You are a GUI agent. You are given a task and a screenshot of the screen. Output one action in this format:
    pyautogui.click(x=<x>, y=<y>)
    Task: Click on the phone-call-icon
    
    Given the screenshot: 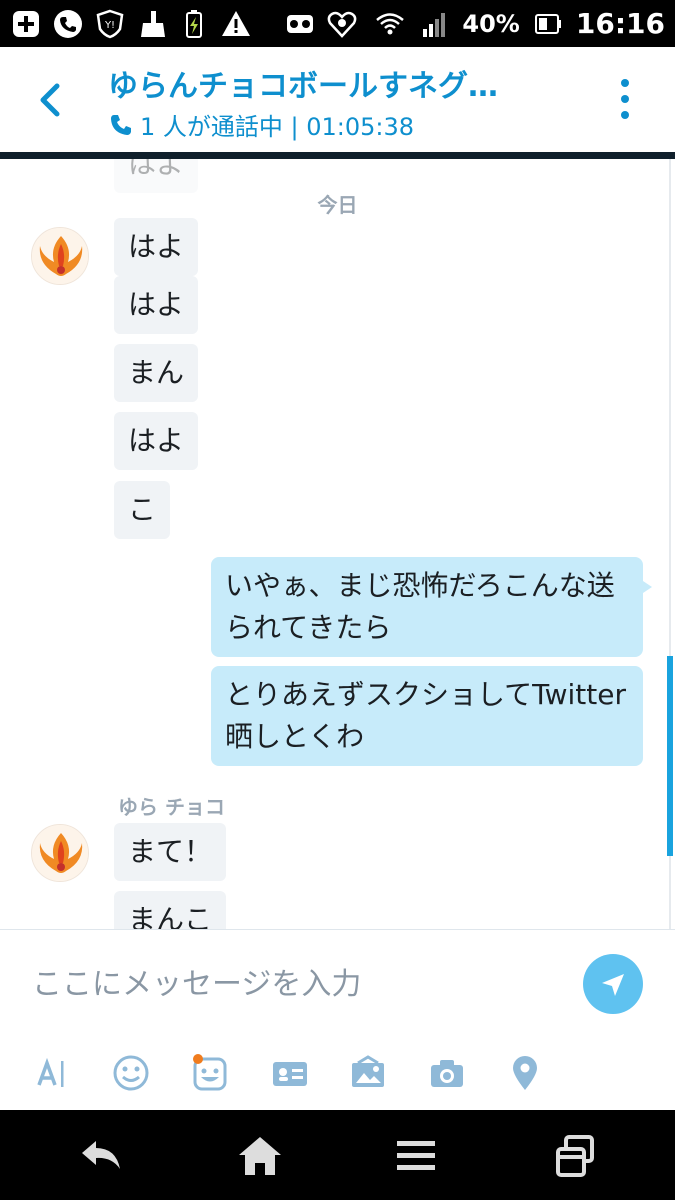 What is the action you would take?
    pyautogui.click(x=121, y=124)
    